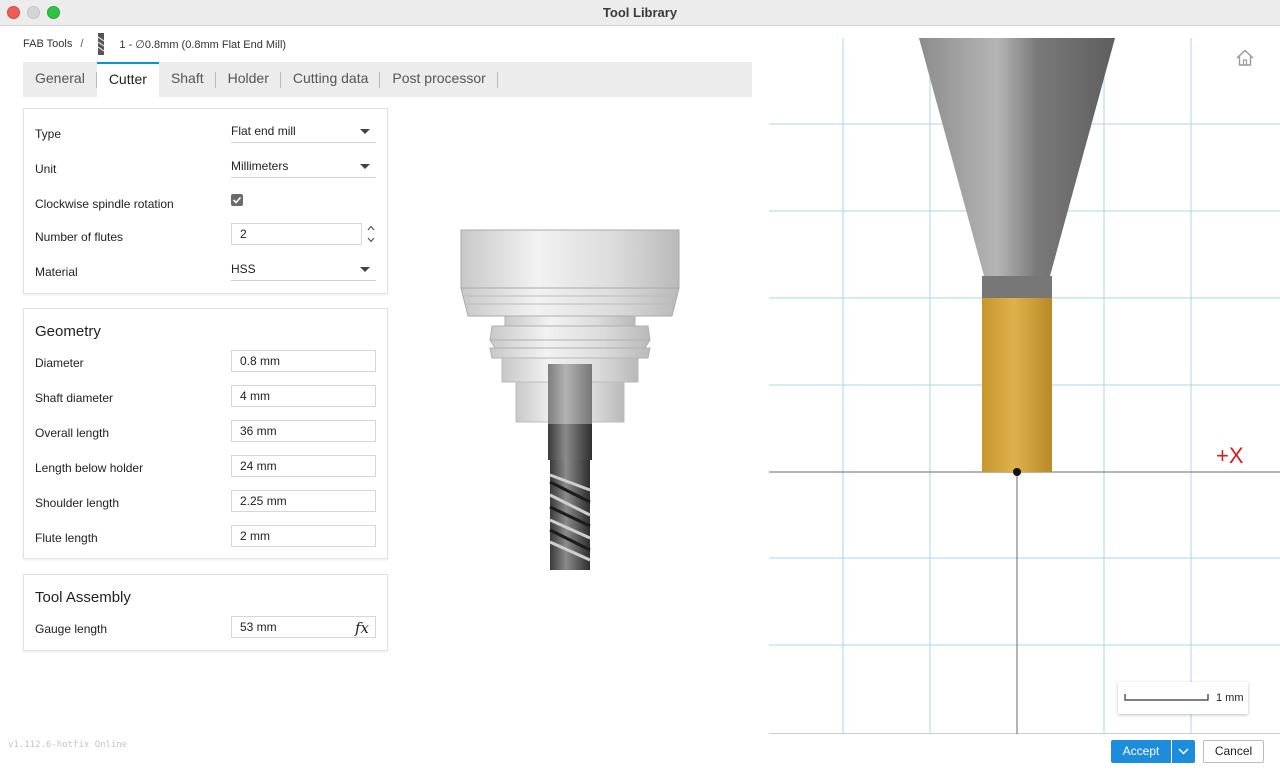 This screenshot has height=771, width=1280. Describe the element at coordinates (303, 466) in the screenshot. I see `length-below-holder-input: 24 mm` at that location.